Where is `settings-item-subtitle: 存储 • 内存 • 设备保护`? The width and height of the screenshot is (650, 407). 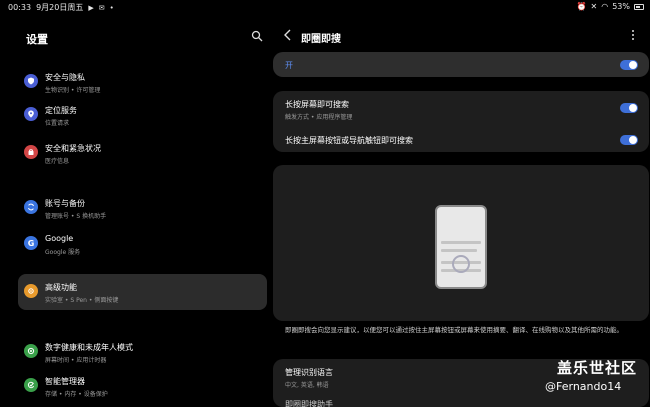 settings-item-subtitle: 存储 • 内存 • 设备保护 is located at coordinates (76, 394).